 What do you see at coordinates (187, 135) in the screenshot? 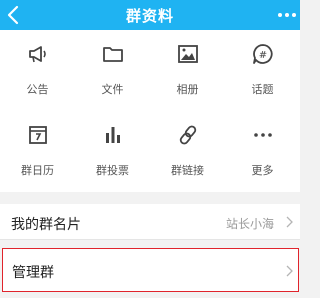
I see `link-icon` at bounding box center [187, 135].